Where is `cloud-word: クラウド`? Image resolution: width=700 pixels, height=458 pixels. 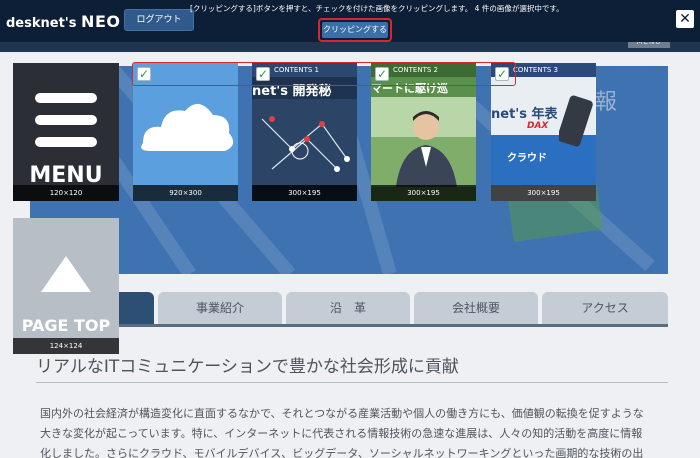 cloud-word: クラウド is located at coordinates (527, 158).